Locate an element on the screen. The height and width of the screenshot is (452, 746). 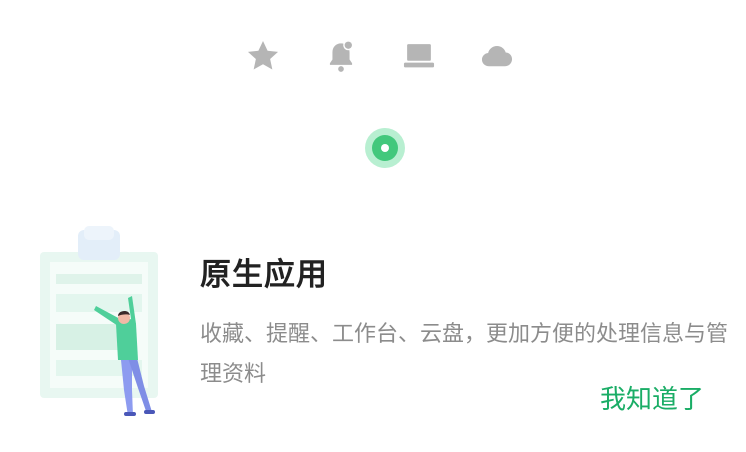
laptop-icon is located at coordinates (419, 56).